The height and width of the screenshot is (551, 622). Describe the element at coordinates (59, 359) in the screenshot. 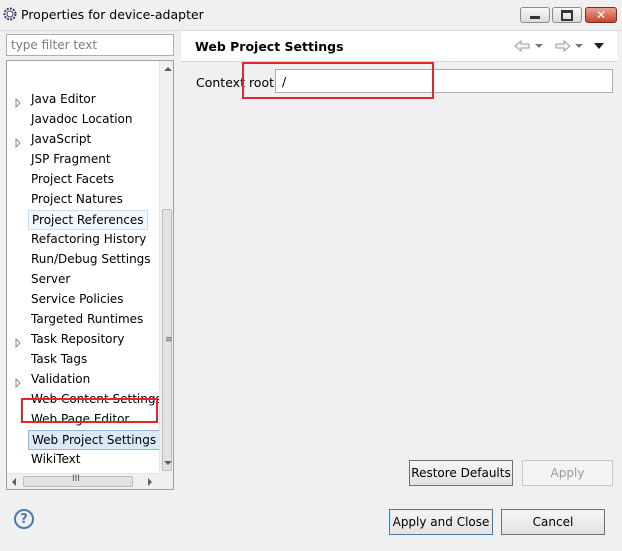

I see `tree-item-label: Task Tags` at that location.